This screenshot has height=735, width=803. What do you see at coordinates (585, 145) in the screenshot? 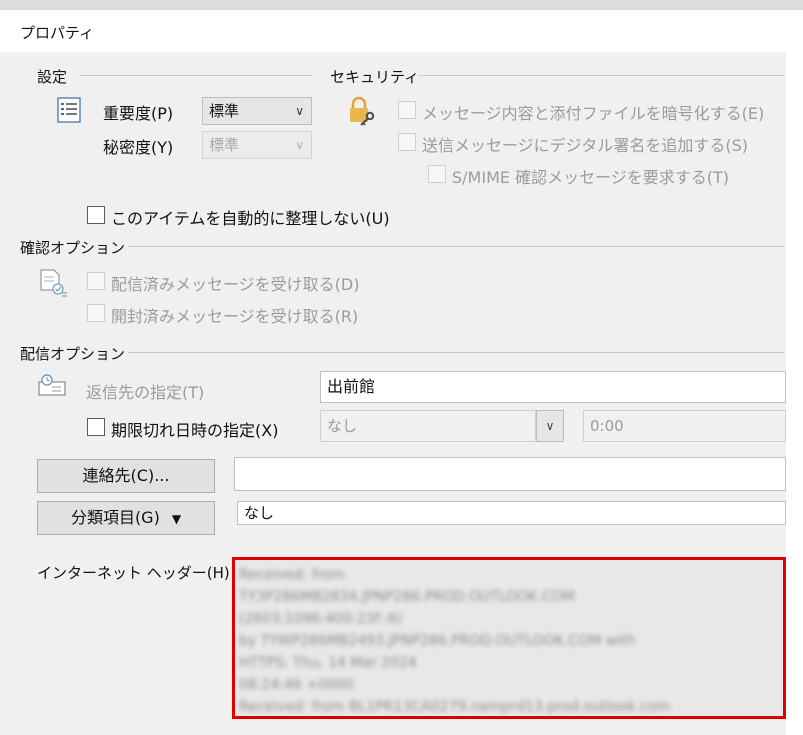
I see `sign-label: 送信メッセージにデジタル署名を追加する(S)` at bounding box center [585, 145].